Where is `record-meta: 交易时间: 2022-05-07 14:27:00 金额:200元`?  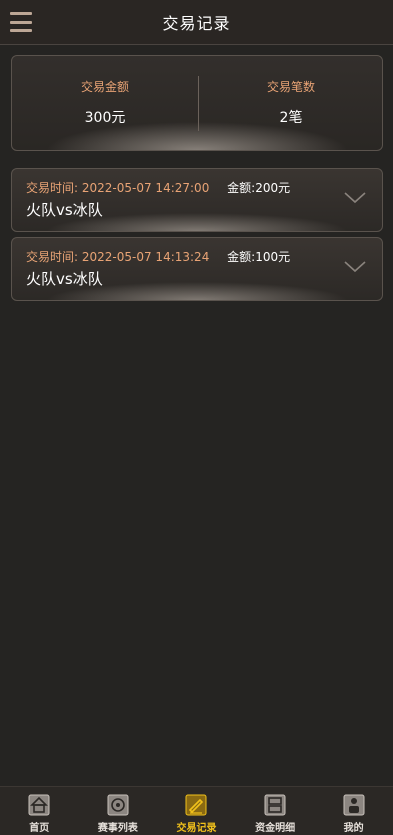
record-meta: 交易时间: 2022-05-07 14:27:00 金额:200元 is located at coordinates (158, 187).